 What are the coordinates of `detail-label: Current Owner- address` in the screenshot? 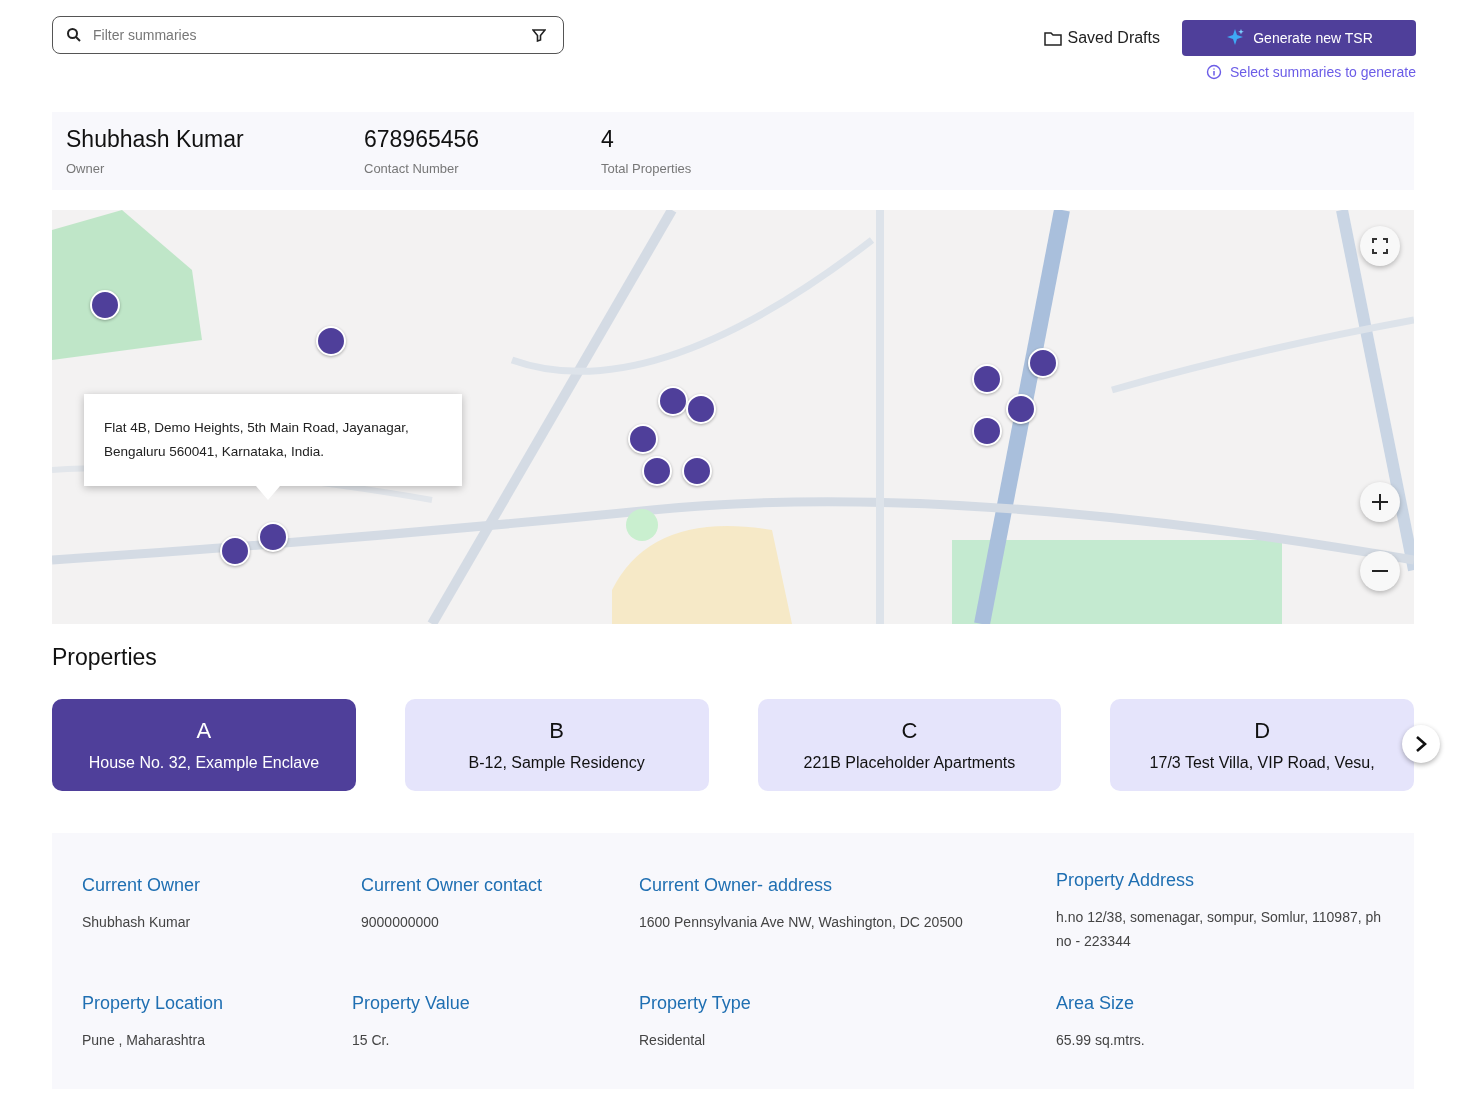 It's located at (736, 885).